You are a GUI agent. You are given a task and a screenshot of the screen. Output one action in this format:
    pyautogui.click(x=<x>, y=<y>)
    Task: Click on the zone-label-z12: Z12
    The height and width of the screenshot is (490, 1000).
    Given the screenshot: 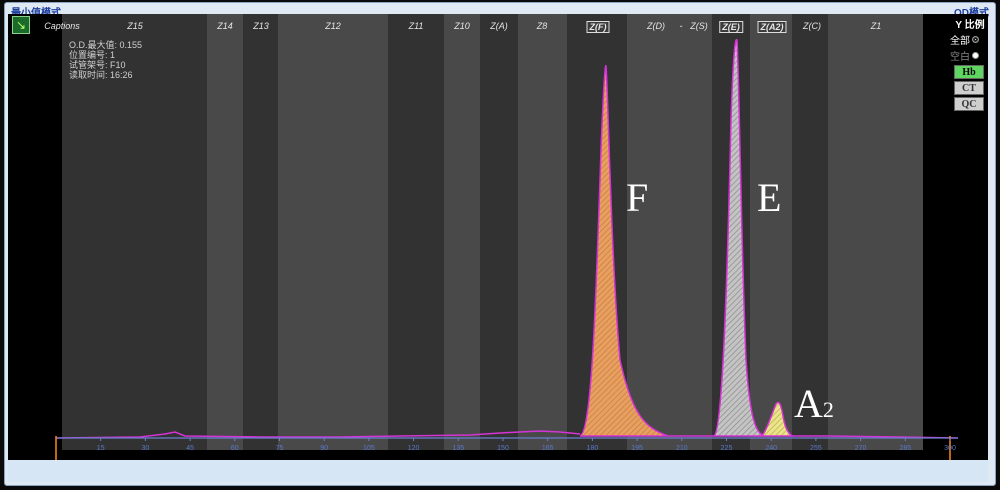 What is the action you would take?
    pyautogui.click(x=333, y=26)
    